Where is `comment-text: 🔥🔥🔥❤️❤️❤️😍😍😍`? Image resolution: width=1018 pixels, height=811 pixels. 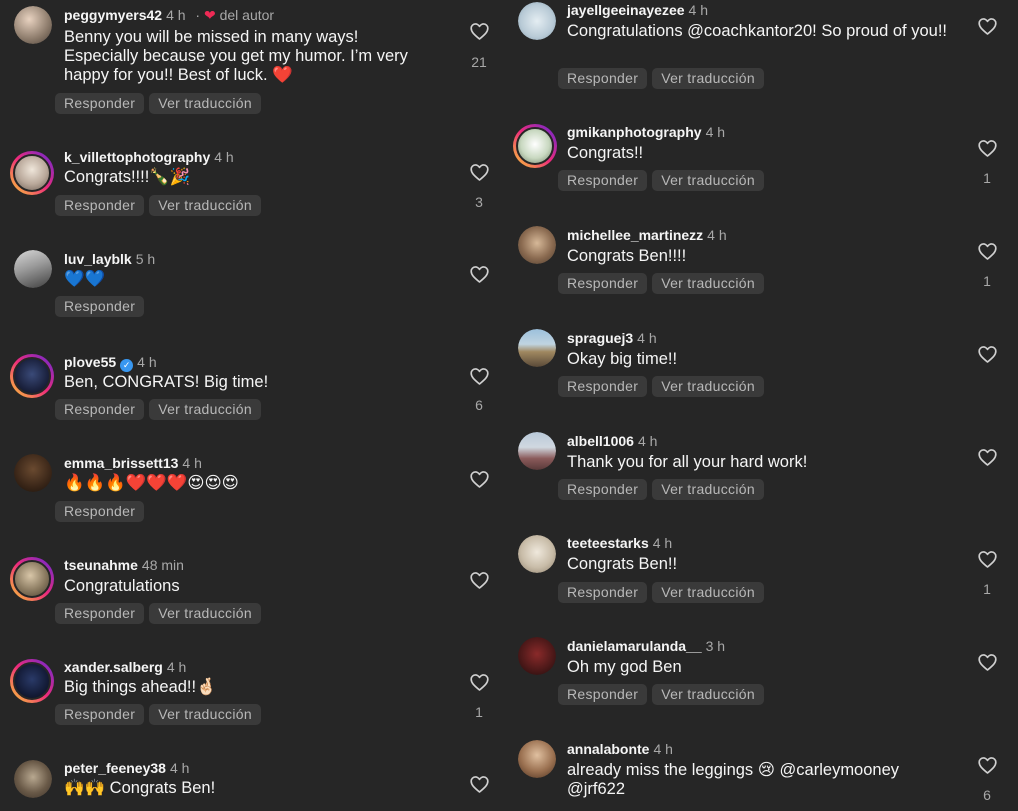 comment-text: 🔥🔥🔥❤️❤️❤️😍😍😍 is located at coordinates (151, 483).